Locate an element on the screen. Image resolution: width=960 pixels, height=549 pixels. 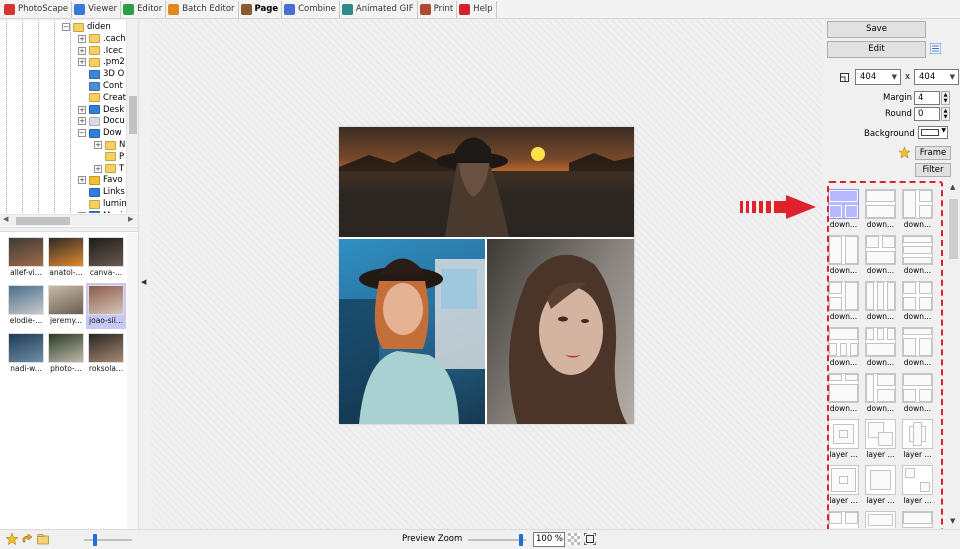
tree-item: Cont is located at coordinates (100, 86).